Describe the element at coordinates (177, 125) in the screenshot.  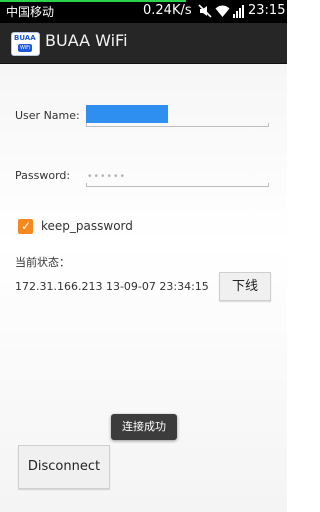
I see `username-underline` at that location.